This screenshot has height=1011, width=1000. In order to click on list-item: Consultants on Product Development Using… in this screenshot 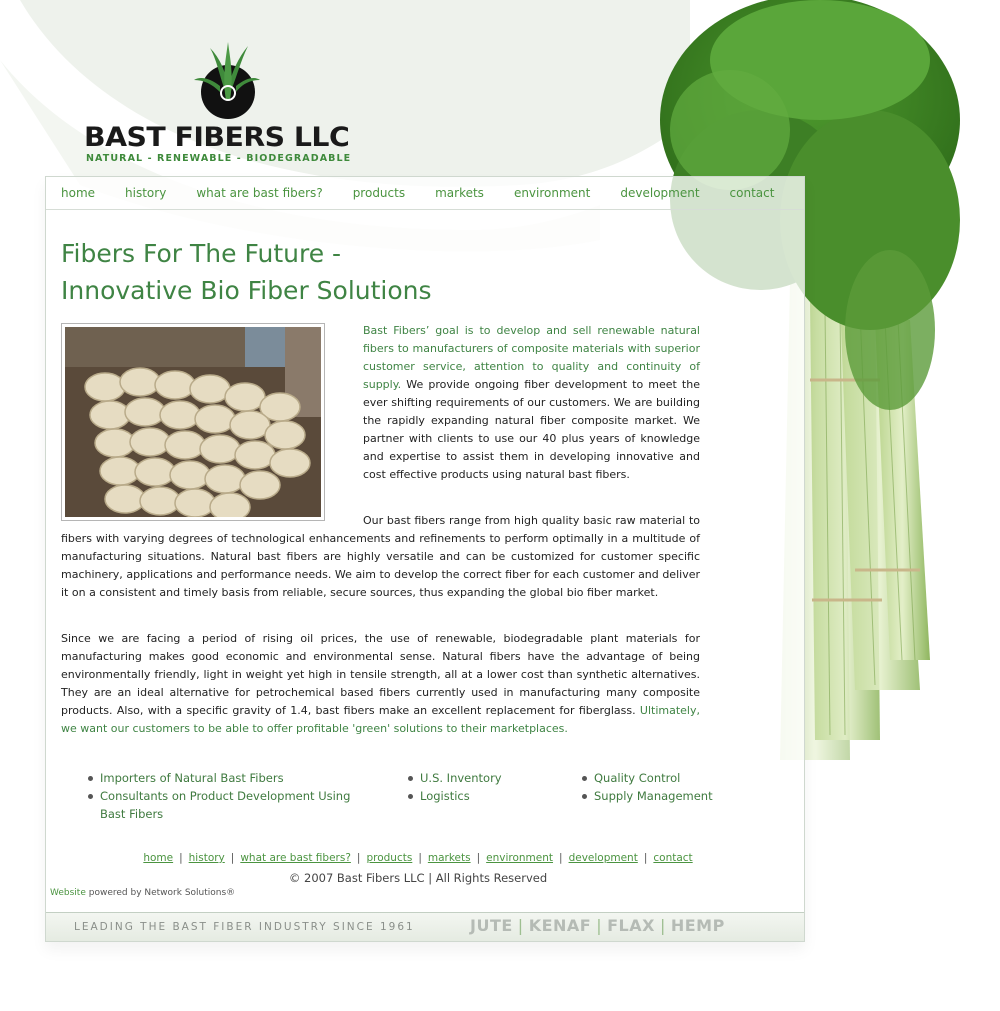, I will do `click(231, 805)`.